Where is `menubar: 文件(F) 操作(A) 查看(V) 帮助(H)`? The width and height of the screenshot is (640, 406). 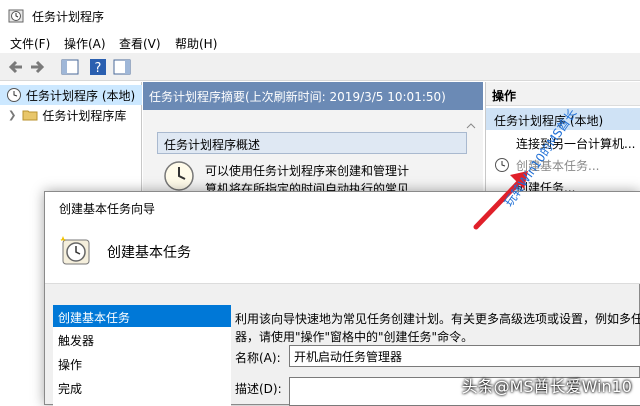
menubar: 文件(F) 操作(A) 查看(V) 帮助(H) is located at coordinates (320, 42).